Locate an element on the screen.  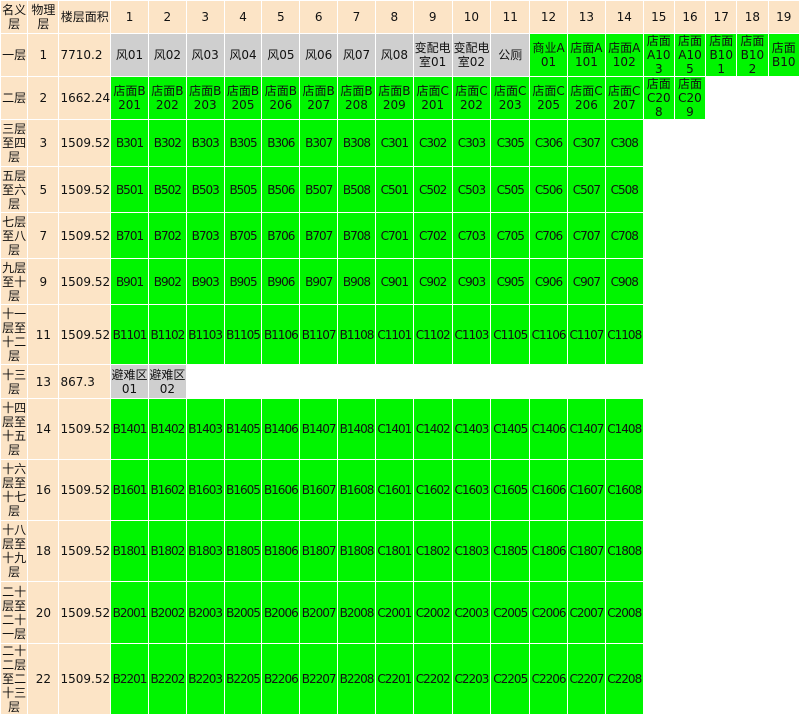
unit-cell: C2002 is located at coordinates (432, 612).